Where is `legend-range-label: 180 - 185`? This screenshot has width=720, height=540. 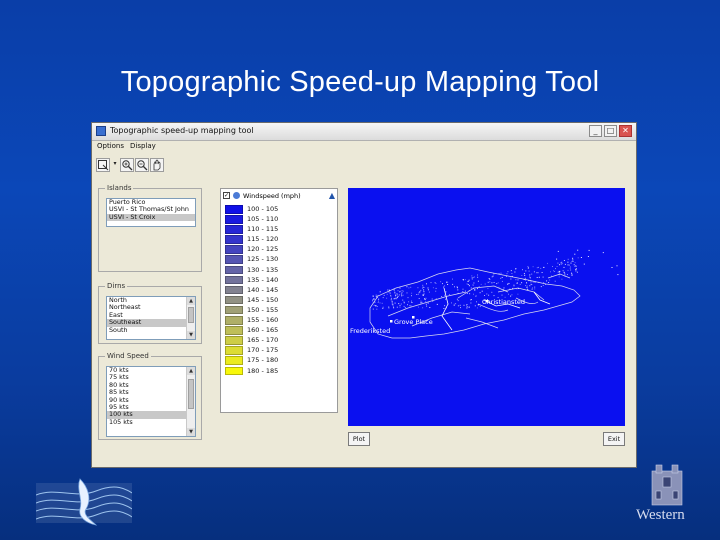 legend-range-label: 180 - 185 is located at coordinates (263, 370).